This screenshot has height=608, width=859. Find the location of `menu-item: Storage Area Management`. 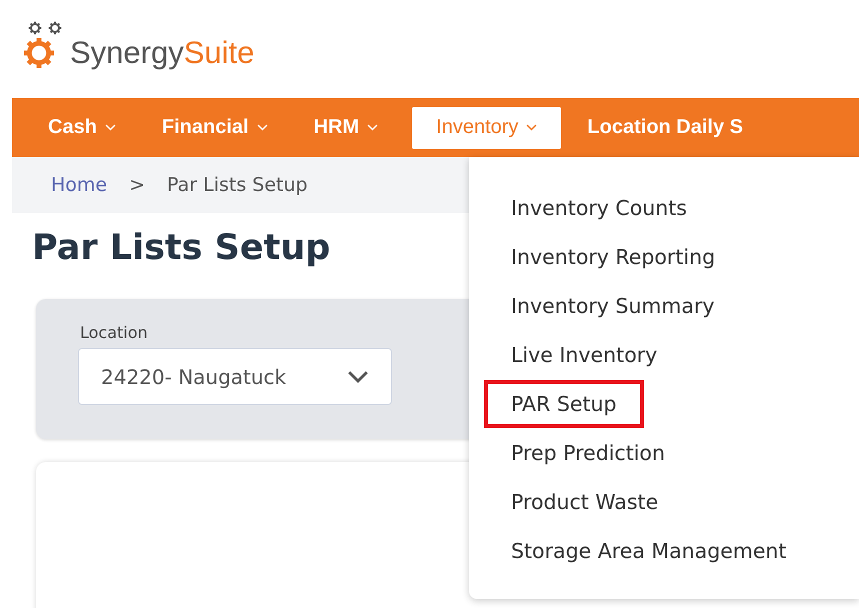

menu-item: Storage Area Management is located at coordinates (649, 550).